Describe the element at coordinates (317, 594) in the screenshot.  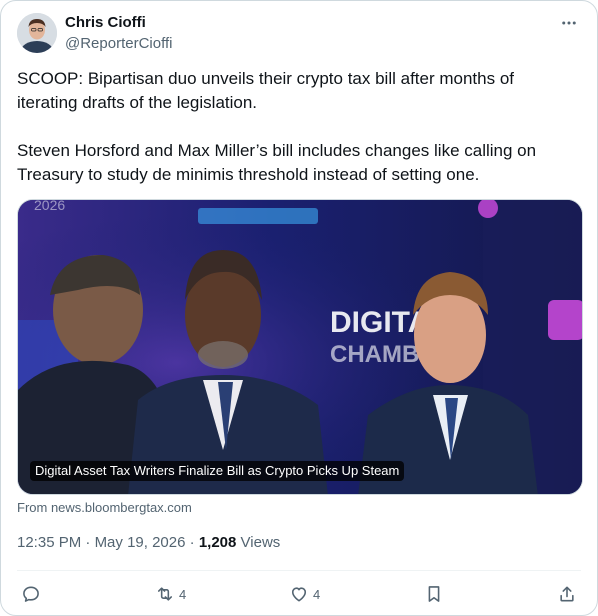
I see `like-count: 4` at that location.